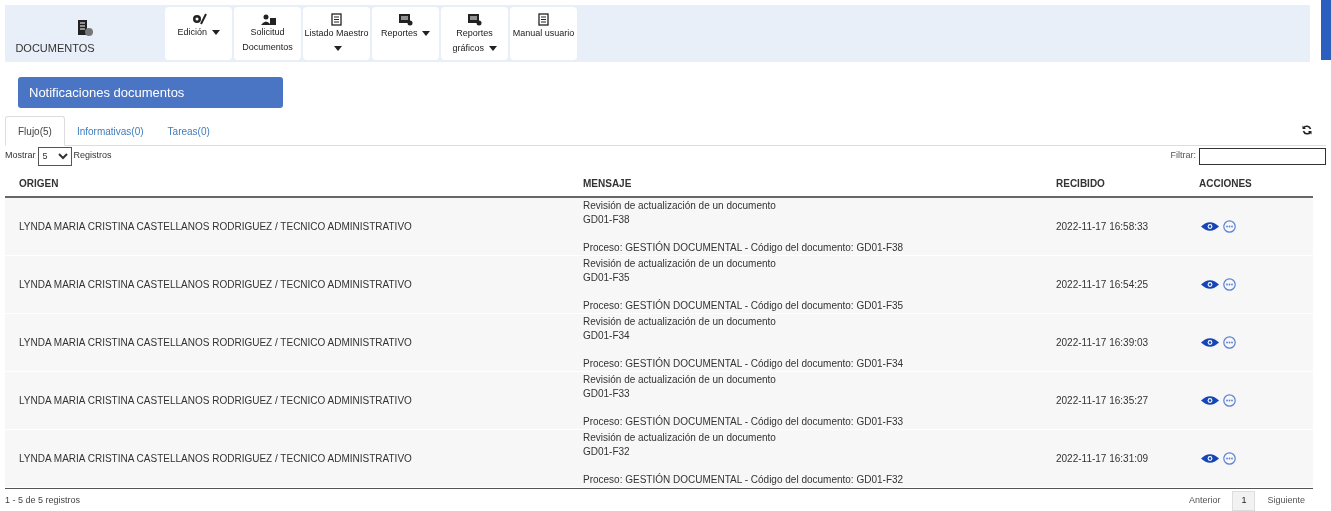  I want to click on table-cell-text: GD01-F32, so click(607, 452).